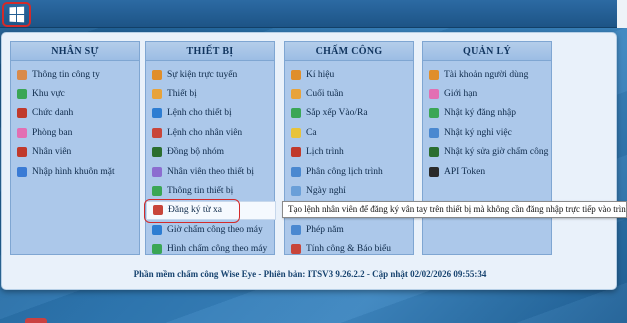  I want to click on menu-item: Nhập hình khuôn mặt, so click(75, 171).